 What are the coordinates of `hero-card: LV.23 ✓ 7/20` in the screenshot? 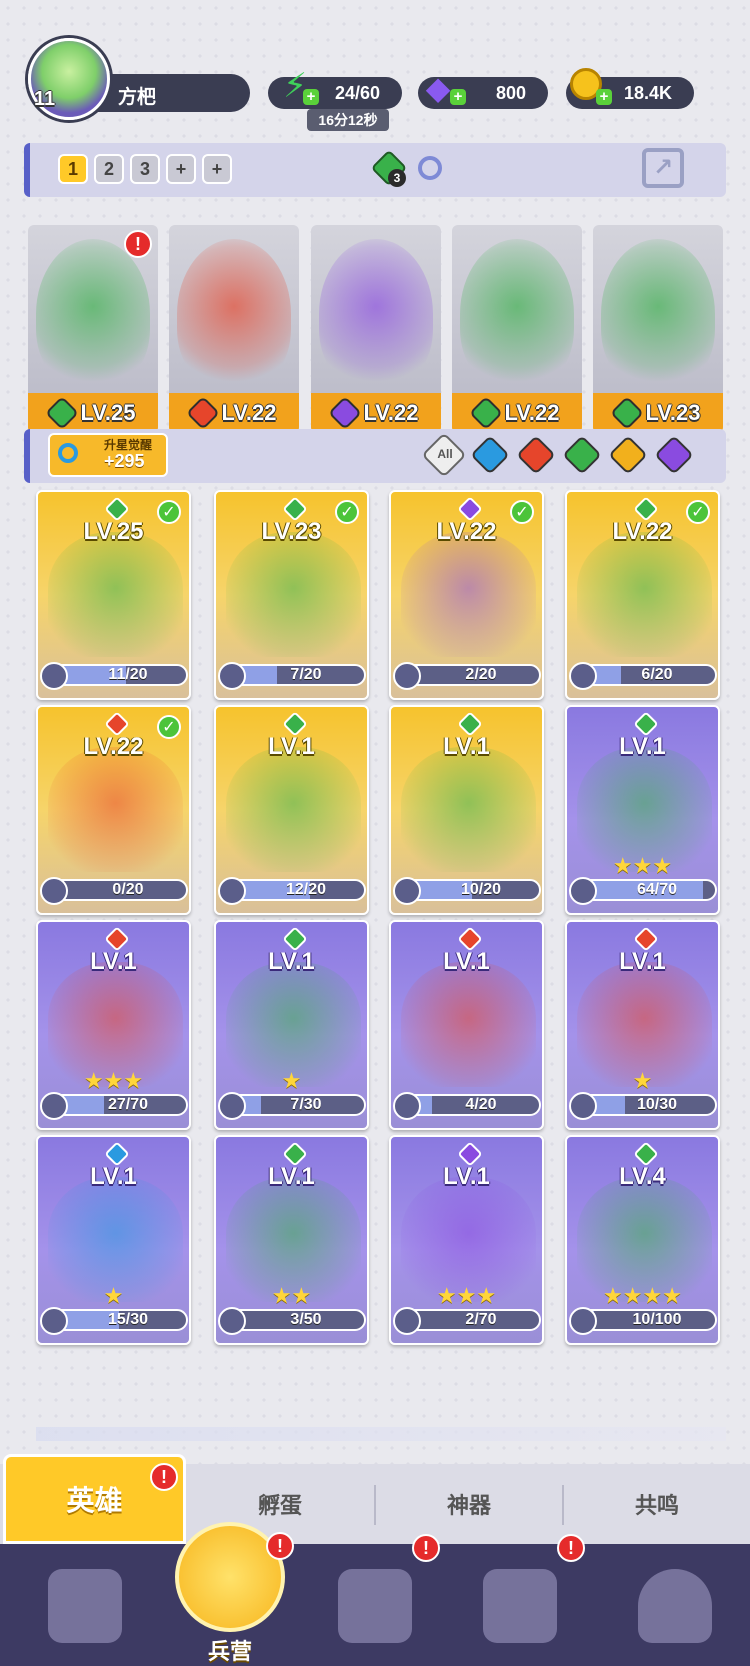 It's located at (291, 595).